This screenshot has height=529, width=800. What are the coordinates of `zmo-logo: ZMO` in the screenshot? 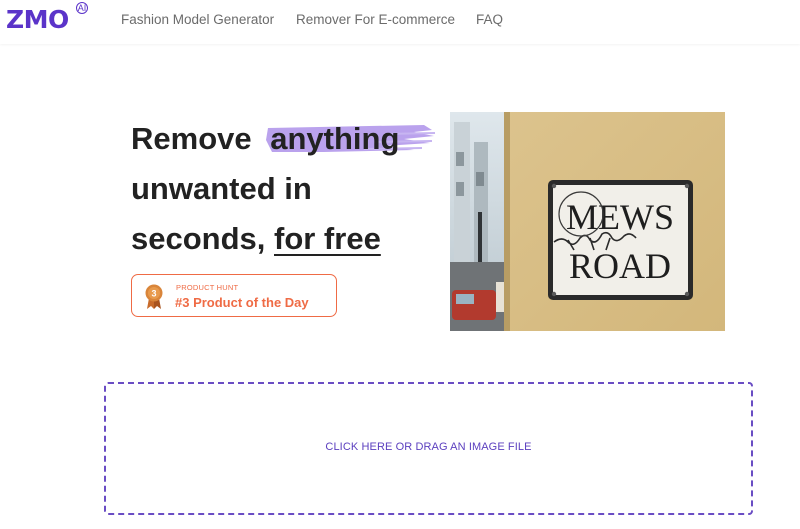 It's located at (37, 19).